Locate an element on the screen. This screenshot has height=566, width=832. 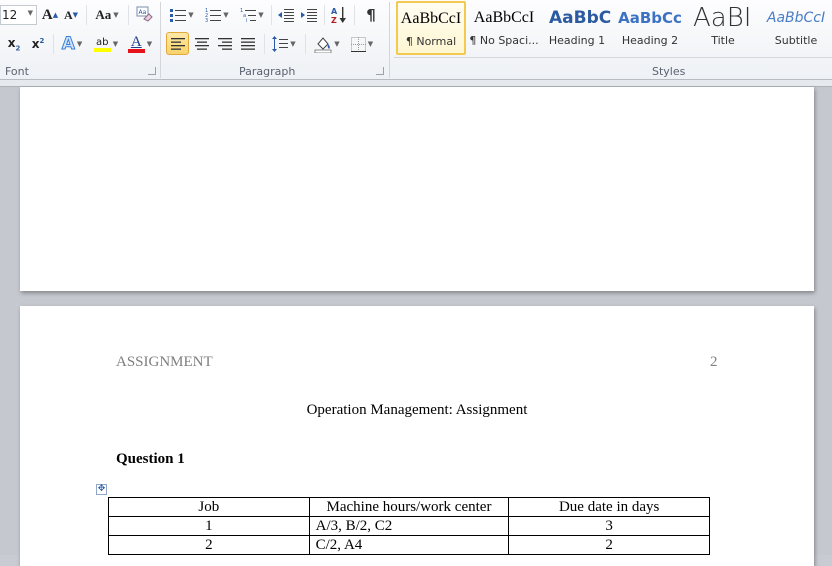
table-header-cell: Machine hours/work center is located at coordinates (409, 507).